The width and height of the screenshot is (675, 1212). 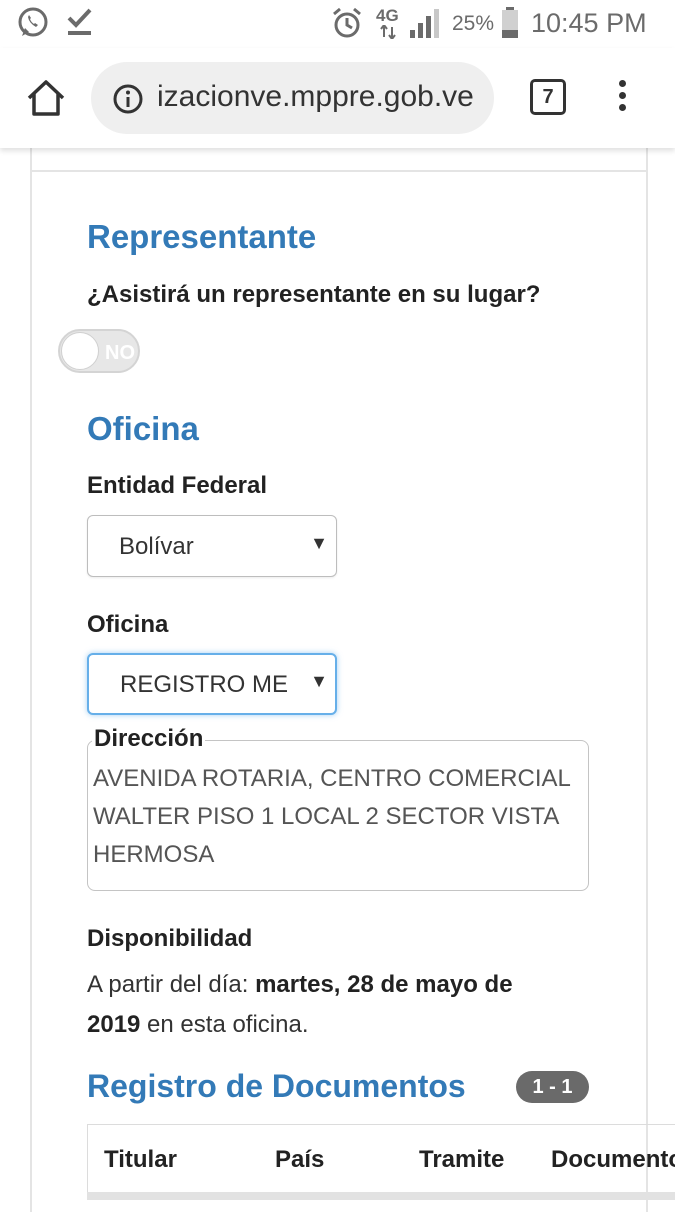 I want to click on url-text: izacionve.mppre.gob.ve, so click(x=315, y=97).